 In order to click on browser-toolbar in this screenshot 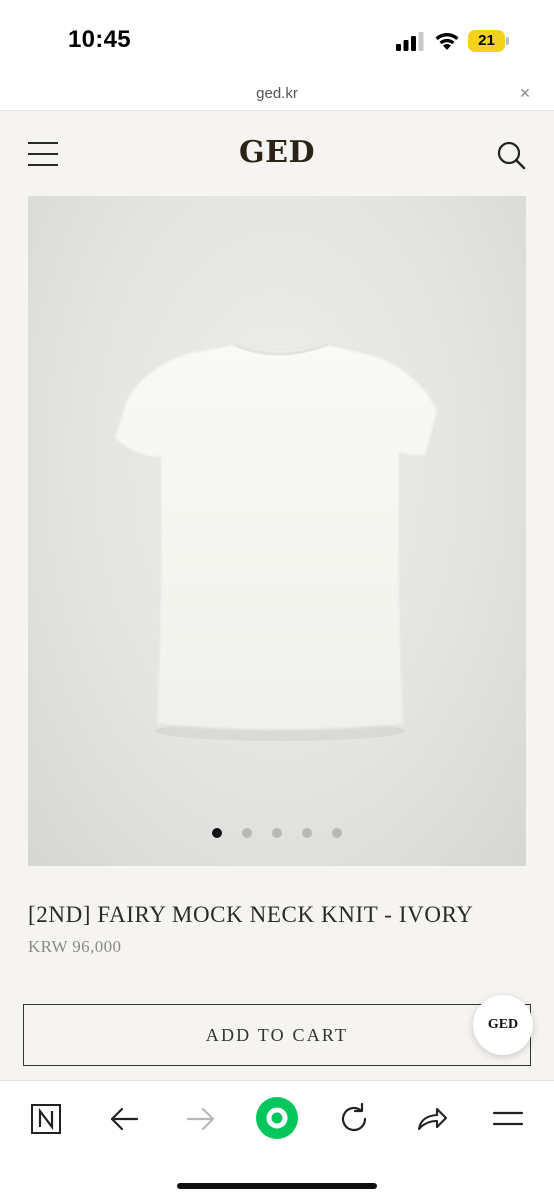, I will do `click(277, 1140)`.